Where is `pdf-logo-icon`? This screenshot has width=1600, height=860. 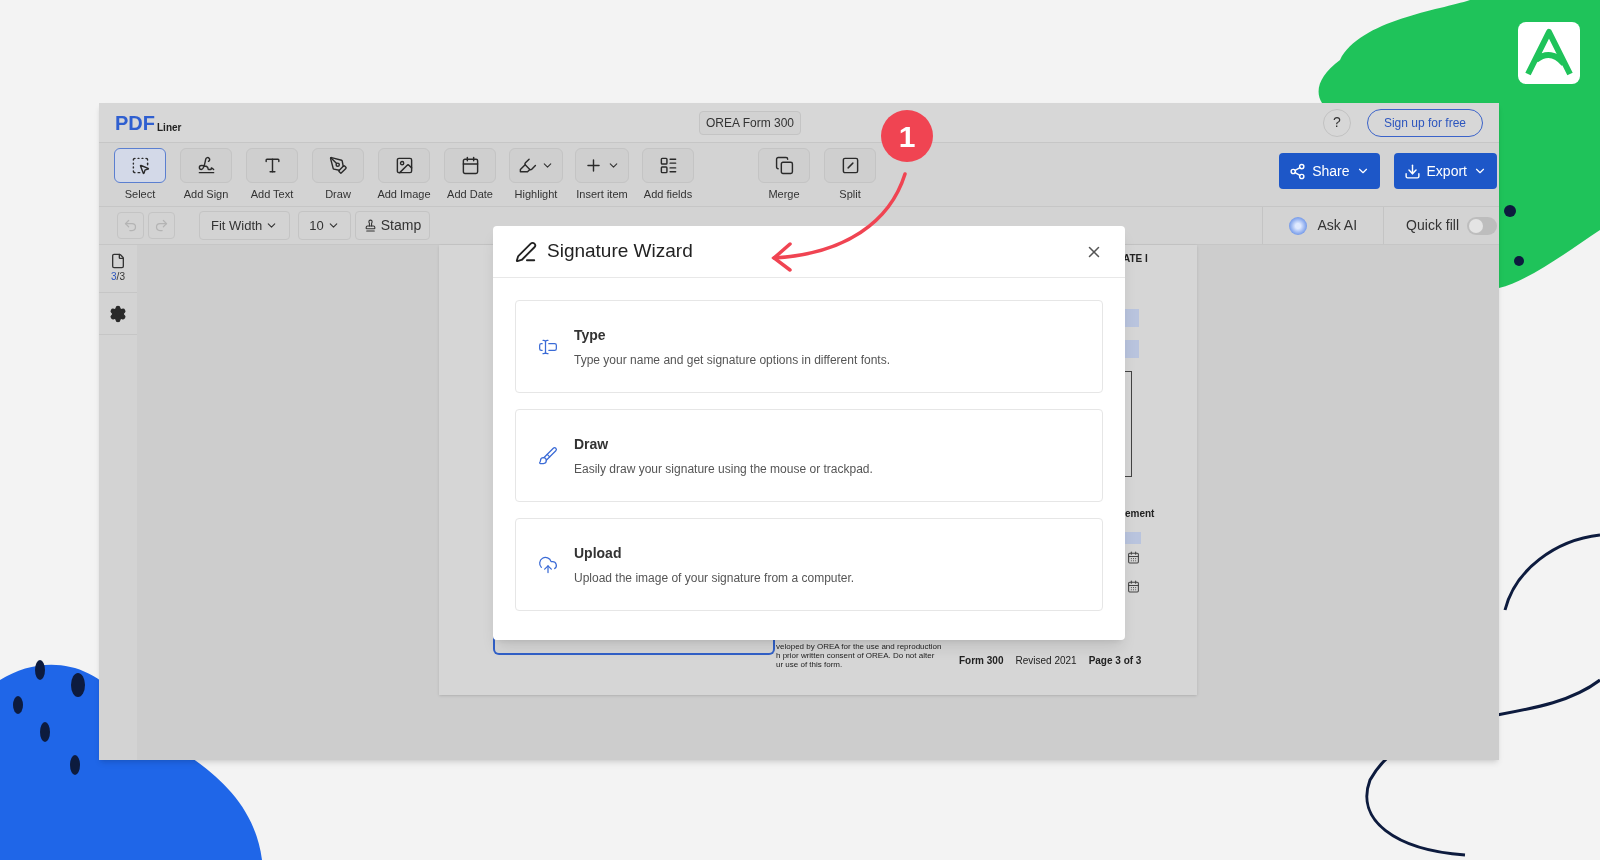 pdf-logo-icon is located at coordinates (1549, 53).